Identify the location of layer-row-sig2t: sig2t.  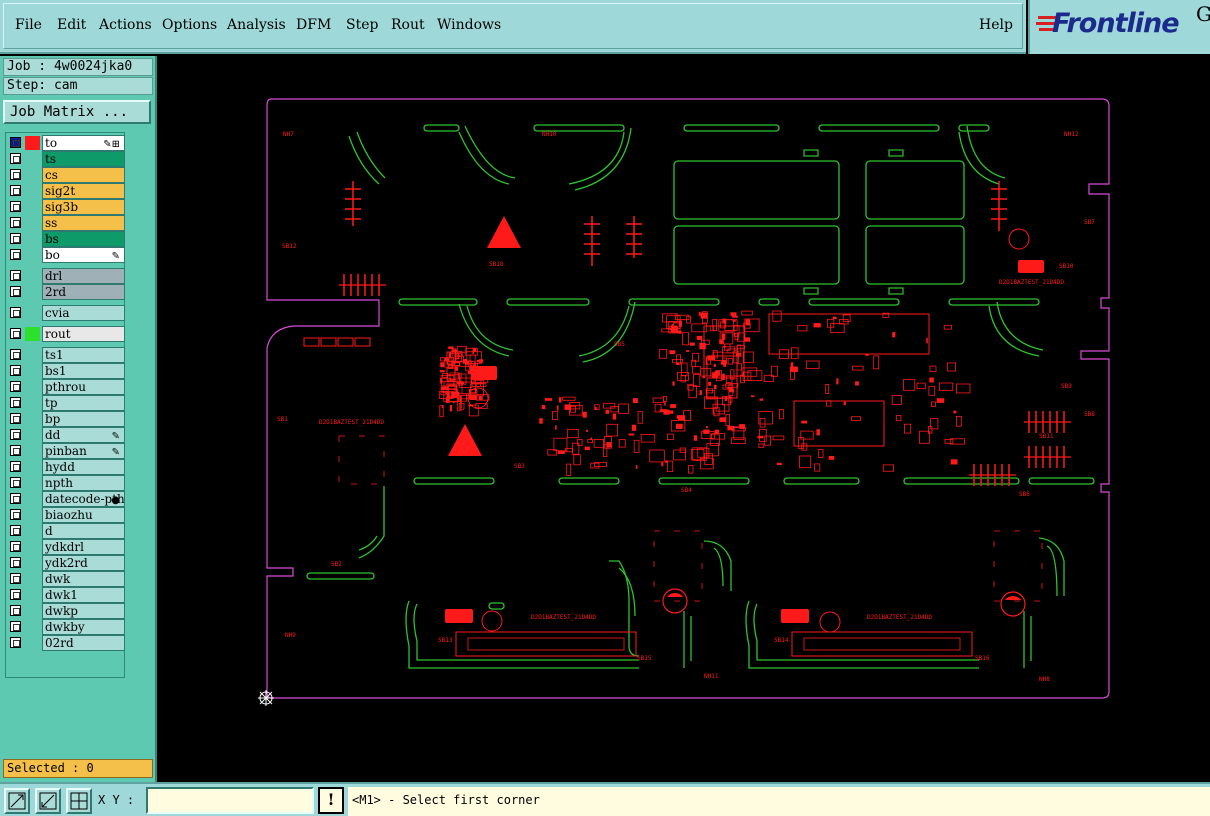
(66, 191).